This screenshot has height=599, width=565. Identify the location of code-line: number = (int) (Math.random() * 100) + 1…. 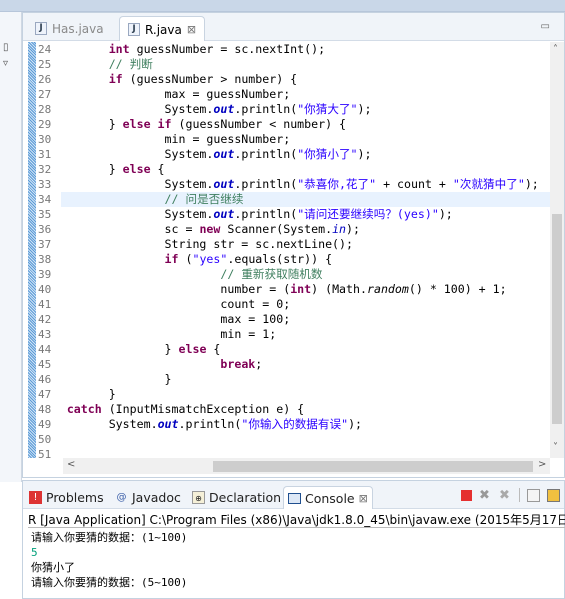
(306, 289).